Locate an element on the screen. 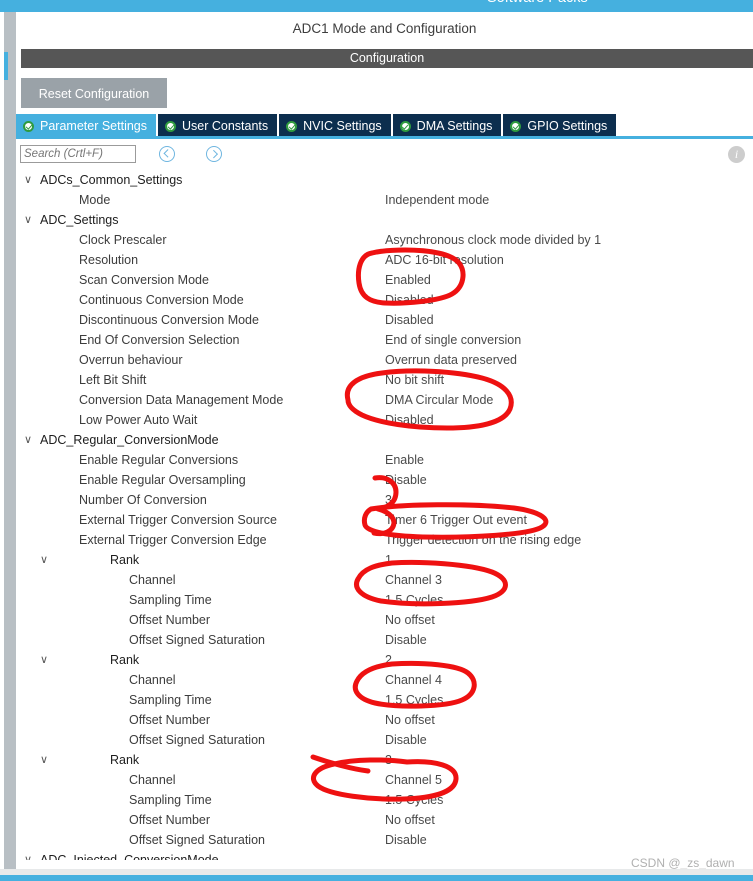 The height and width of the screenshot is (881, 753). tree-row-value: Timer 6 Trigger Out event is located at coordinates (456, 520).